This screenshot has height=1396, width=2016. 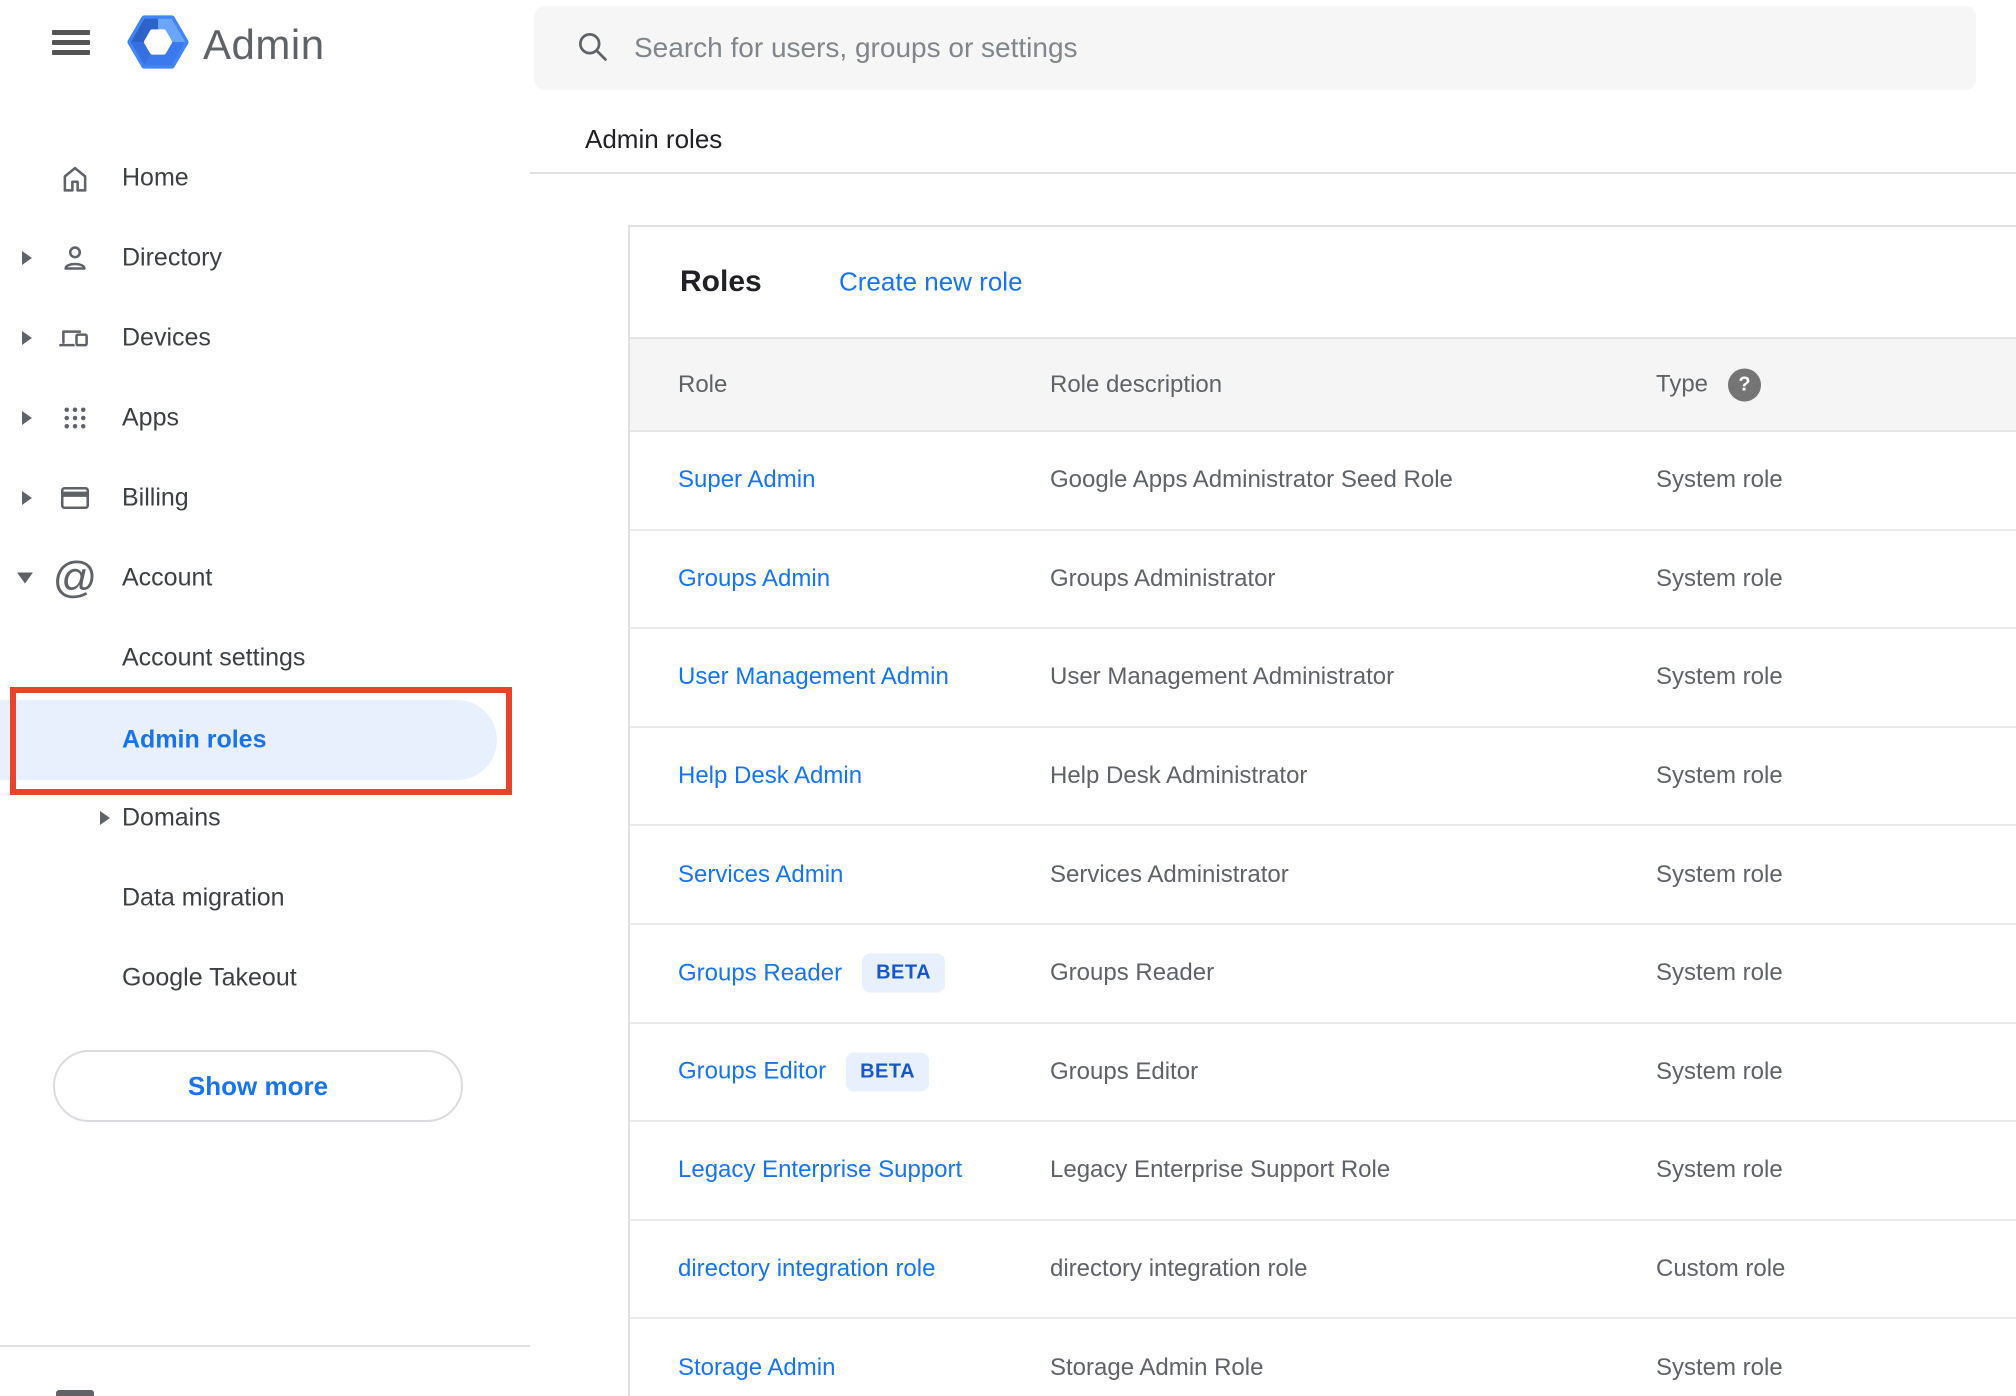 What do you see at coordinates (265, 578) in the screenshot?
I see `sidebar-item-account: @ Account` at bounding box center [265, 578].